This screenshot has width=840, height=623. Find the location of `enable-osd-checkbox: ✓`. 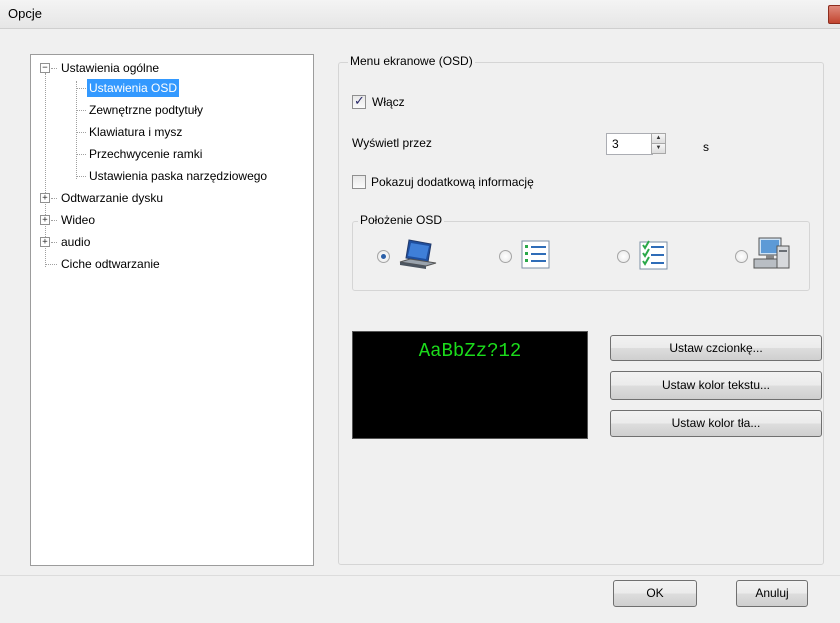

enable-osd-checkbox: ✓ is located at coordinates (359, 101).